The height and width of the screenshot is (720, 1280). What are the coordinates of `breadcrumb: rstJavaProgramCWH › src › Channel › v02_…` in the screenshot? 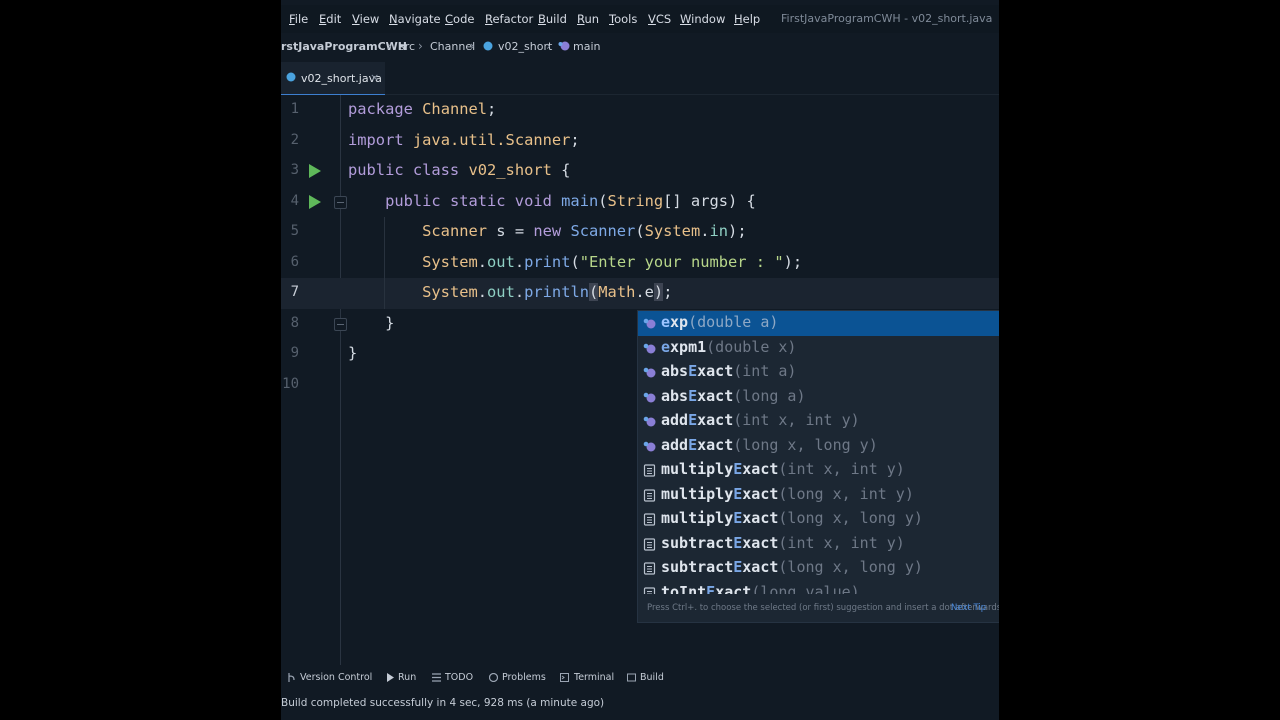 It's located at (640, 47).